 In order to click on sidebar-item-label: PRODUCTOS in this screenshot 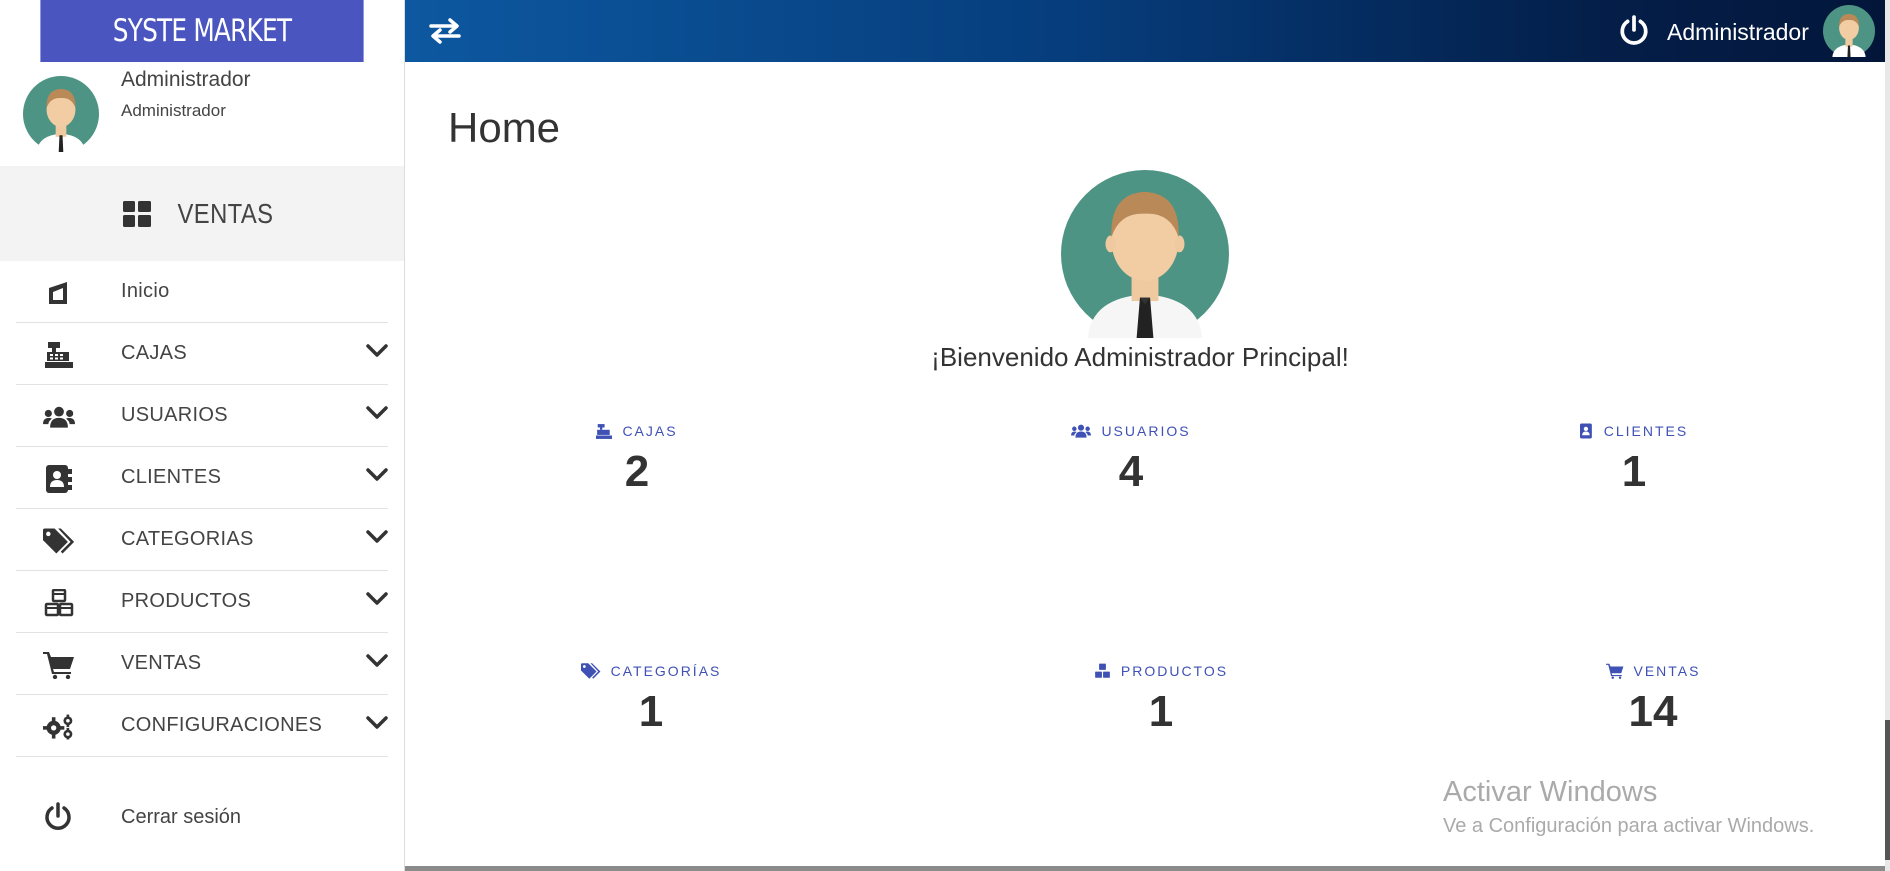, I will do `click(186, 601)`.